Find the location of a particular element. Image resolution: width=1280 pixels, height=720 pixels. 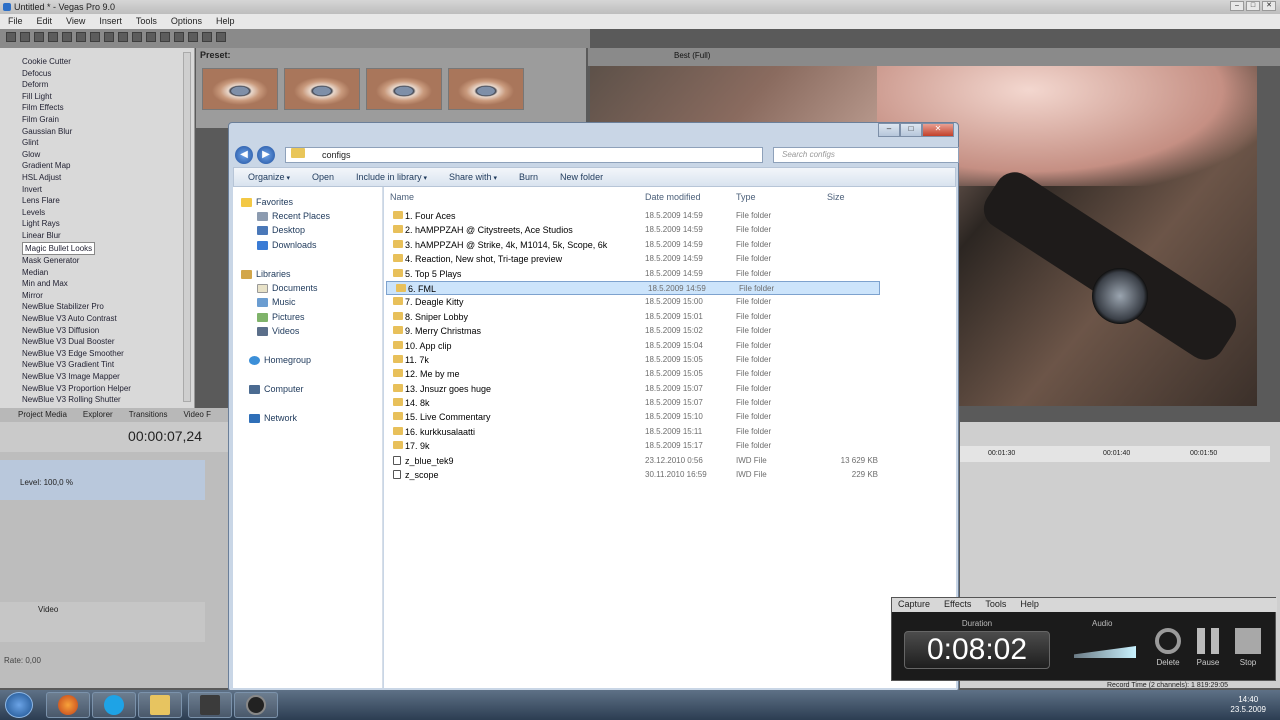

save-icon is located at coordinates (39, 37).